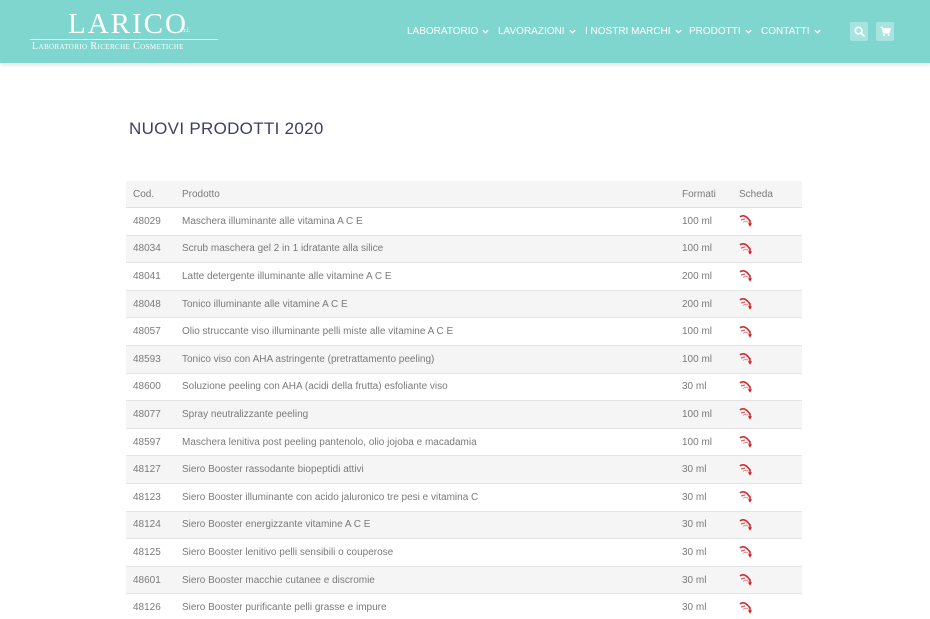 The width and height of the screenshot is (930, 619). I want to click on header-scheda: Scheda, so click(756, 194).